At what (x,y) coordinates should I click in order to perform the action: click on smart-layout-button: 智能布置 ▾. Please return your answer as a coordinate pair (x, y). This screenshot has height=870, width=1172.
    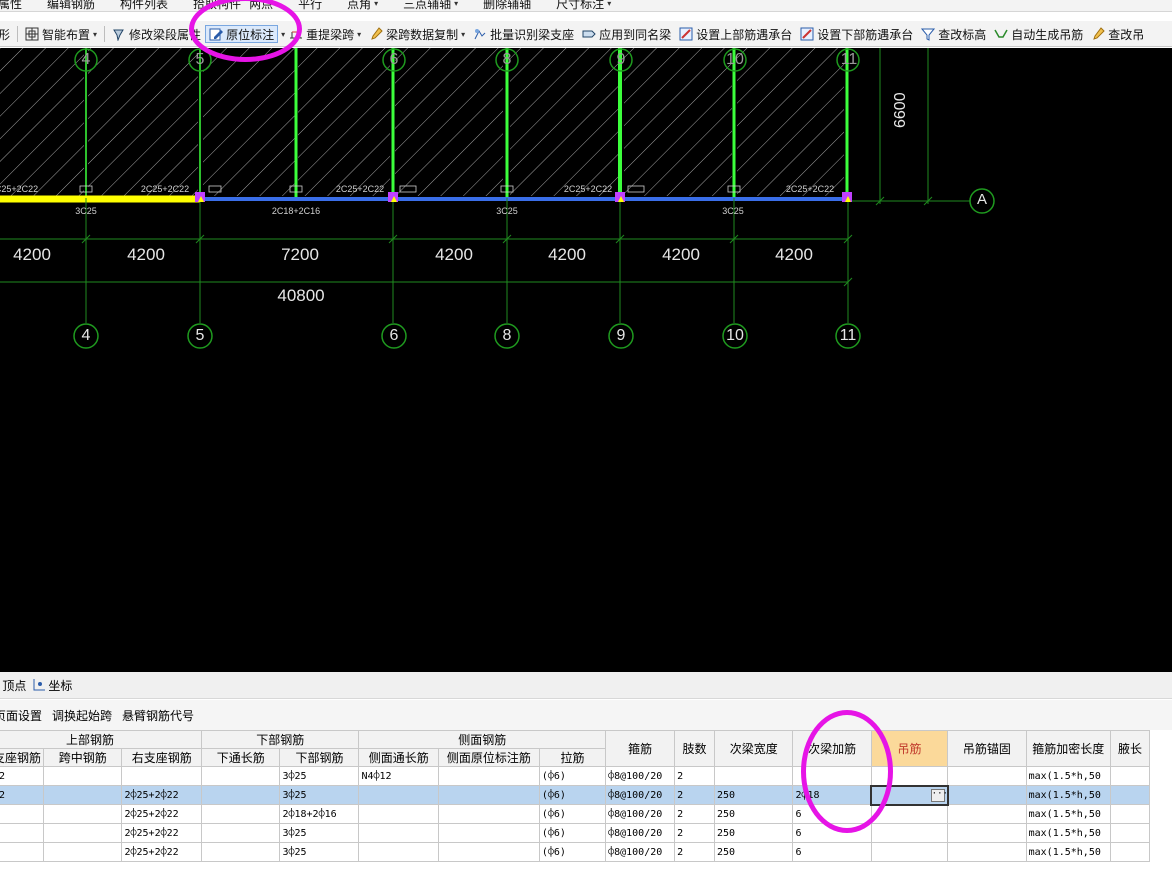
    Looking at the image, I should click on (61, 34).